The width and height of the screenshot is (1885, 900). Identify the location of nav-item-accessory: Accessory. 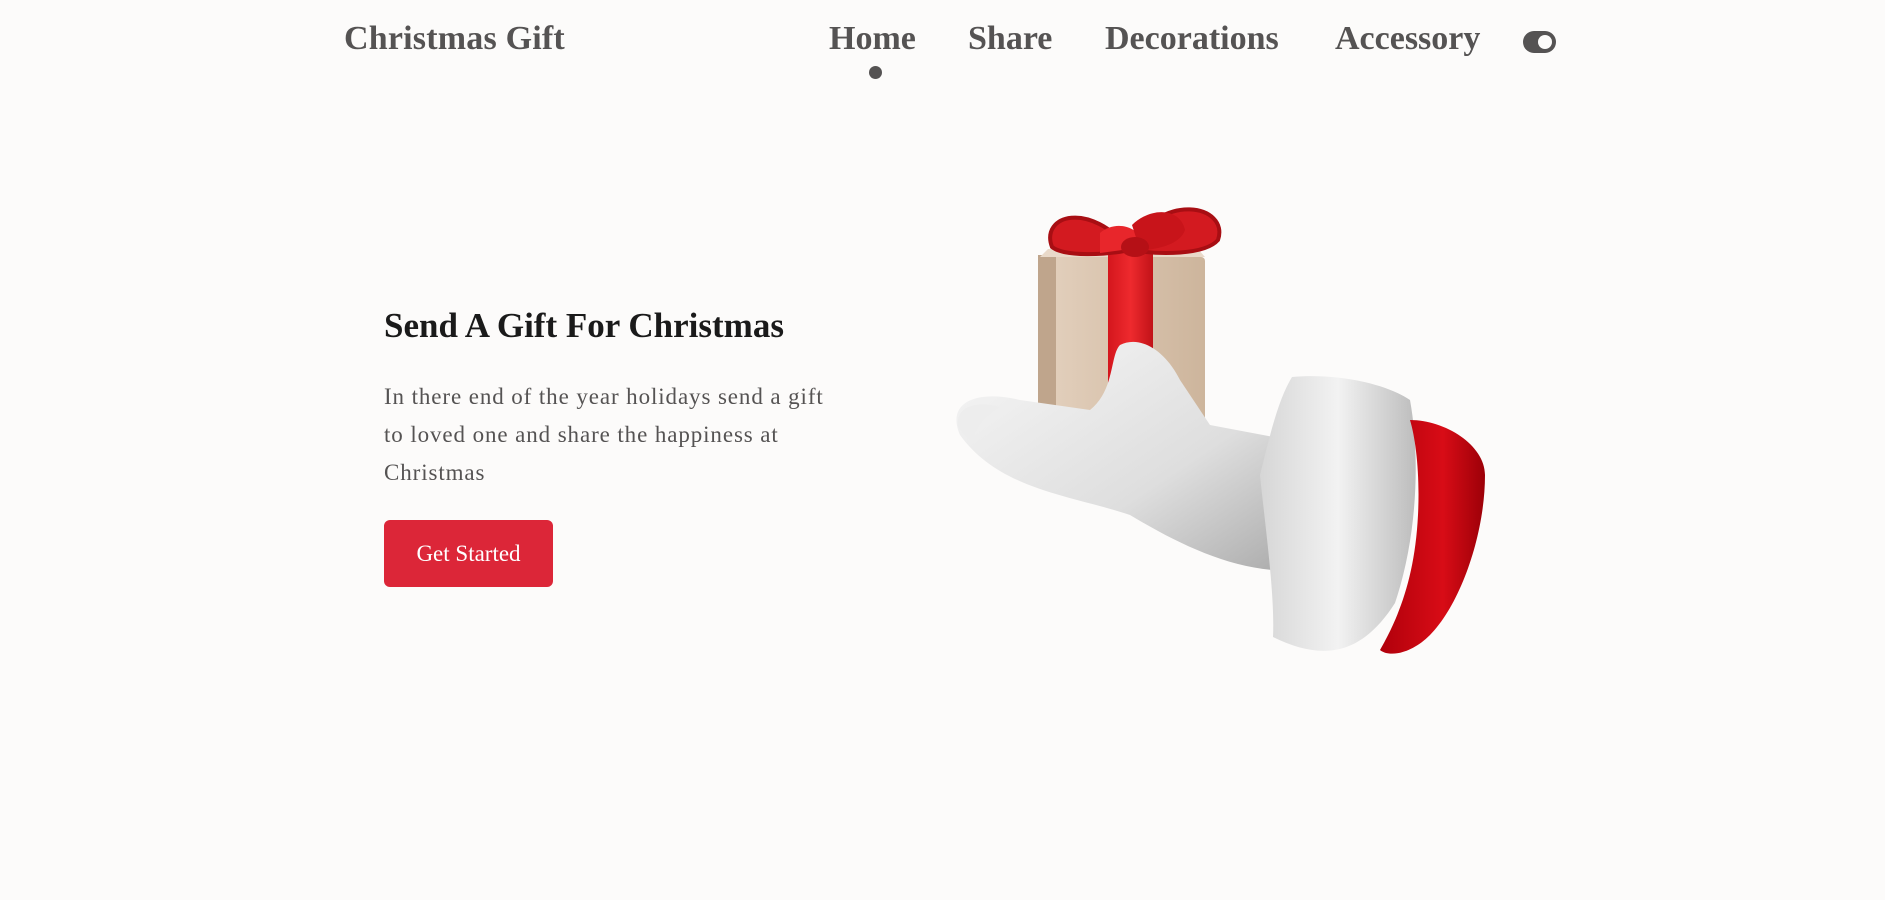
(1407, 39).